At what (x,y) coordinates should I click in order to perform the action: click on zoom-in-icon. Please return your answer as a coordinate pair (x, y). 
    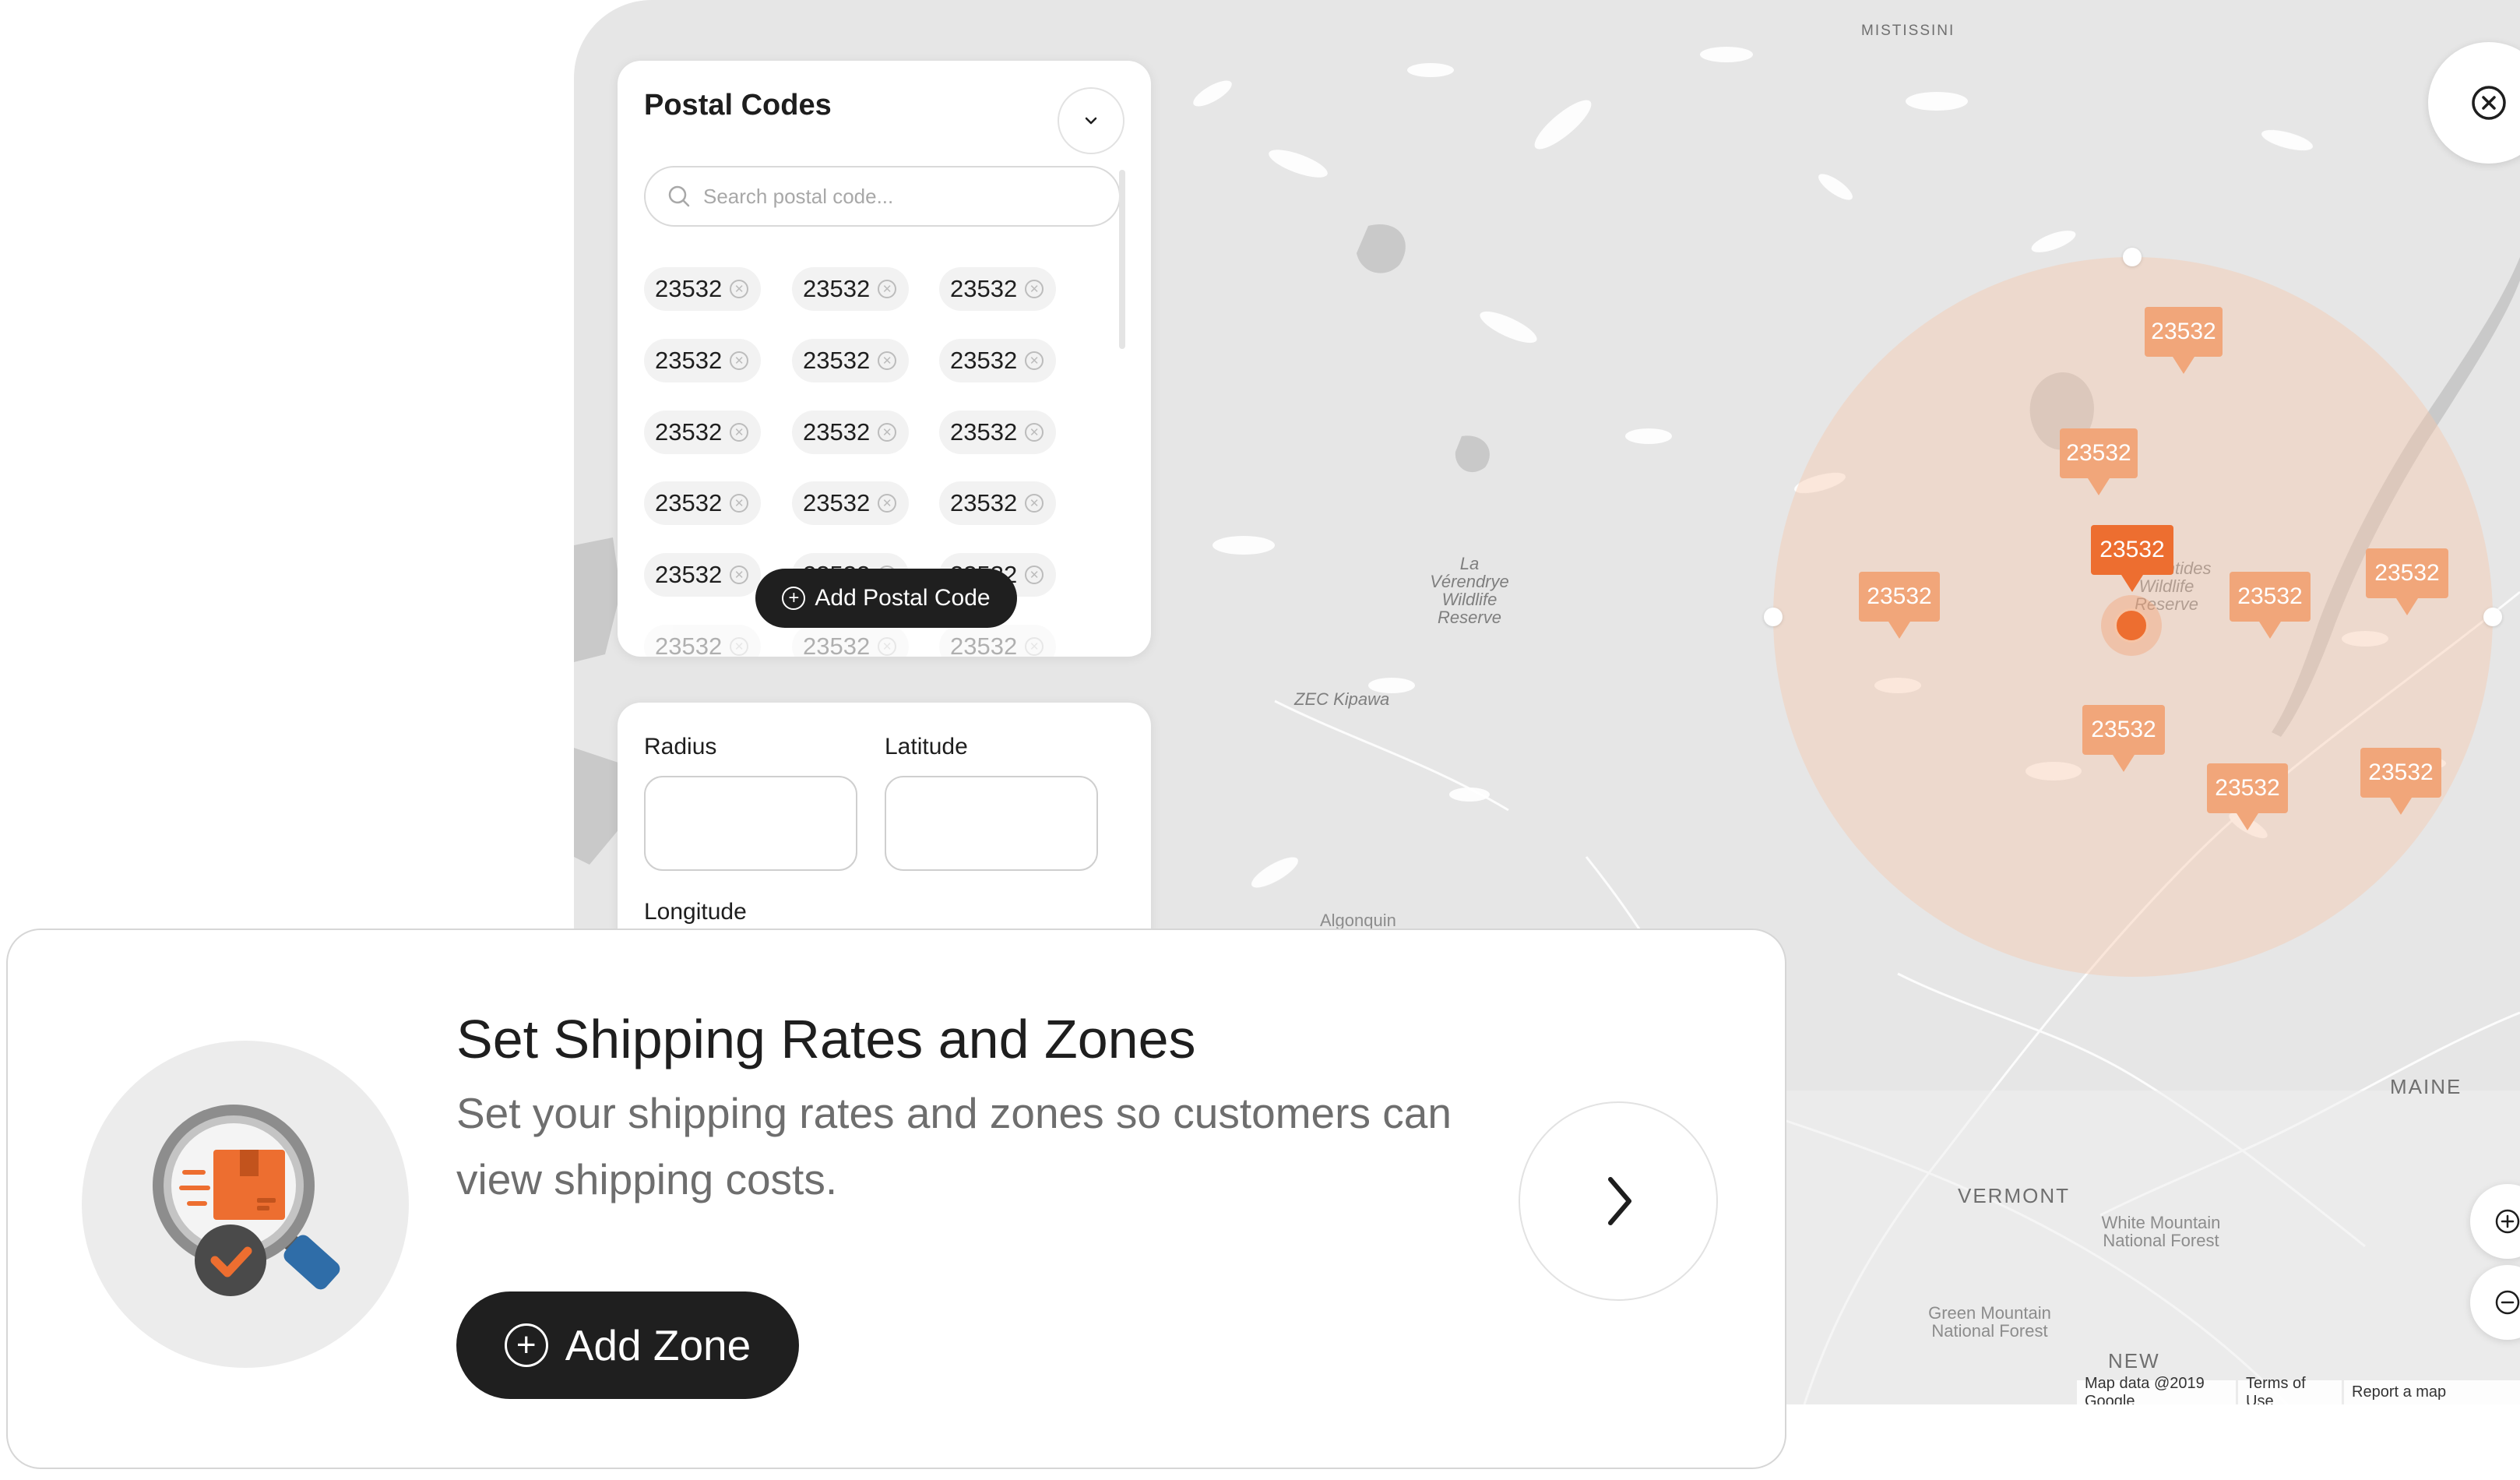
    Looking at the image, I should click on (2507, 1221).